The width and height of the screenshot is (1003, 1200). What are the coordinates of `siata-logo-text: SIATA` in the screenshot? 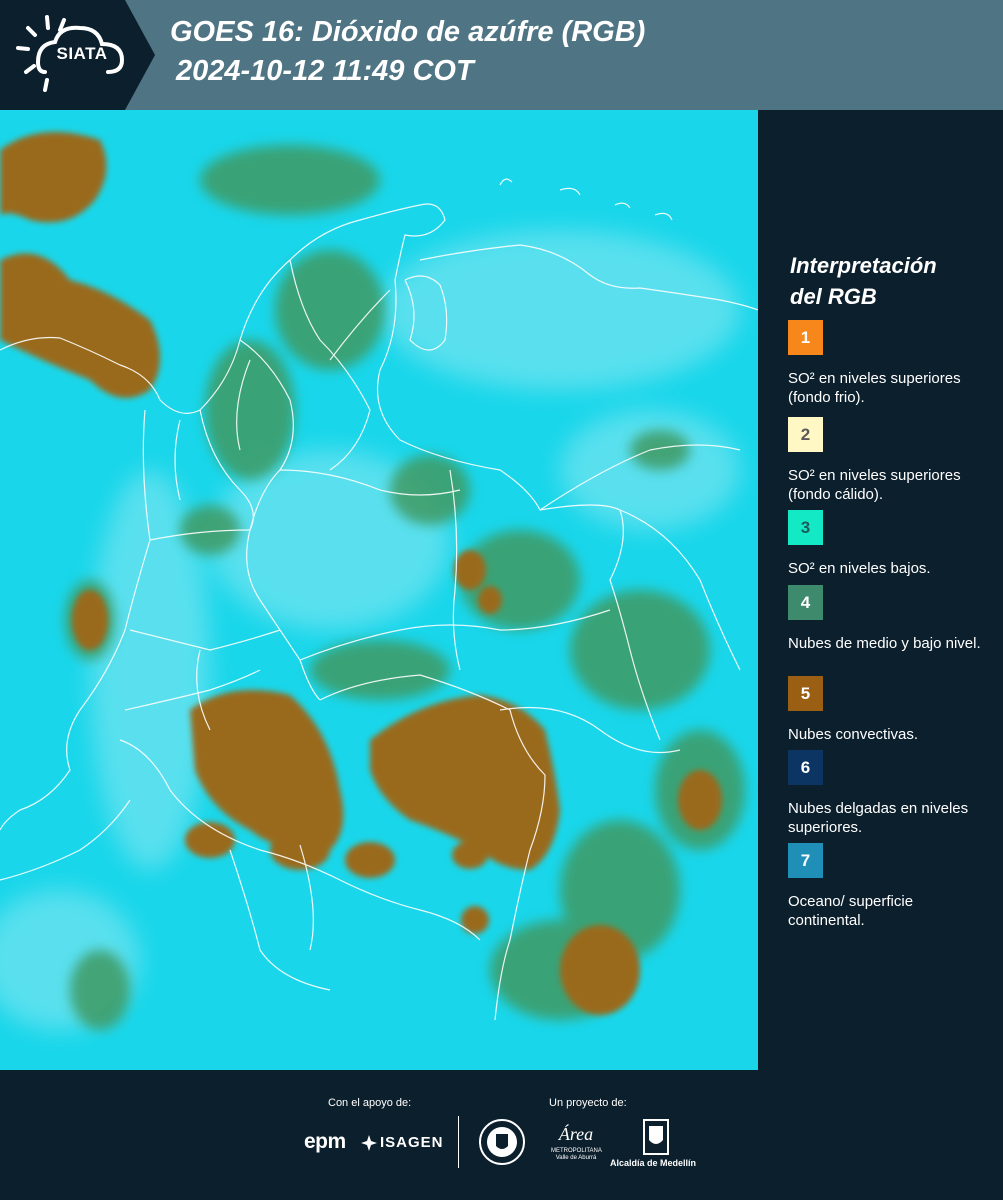 It's located at (82, 53).